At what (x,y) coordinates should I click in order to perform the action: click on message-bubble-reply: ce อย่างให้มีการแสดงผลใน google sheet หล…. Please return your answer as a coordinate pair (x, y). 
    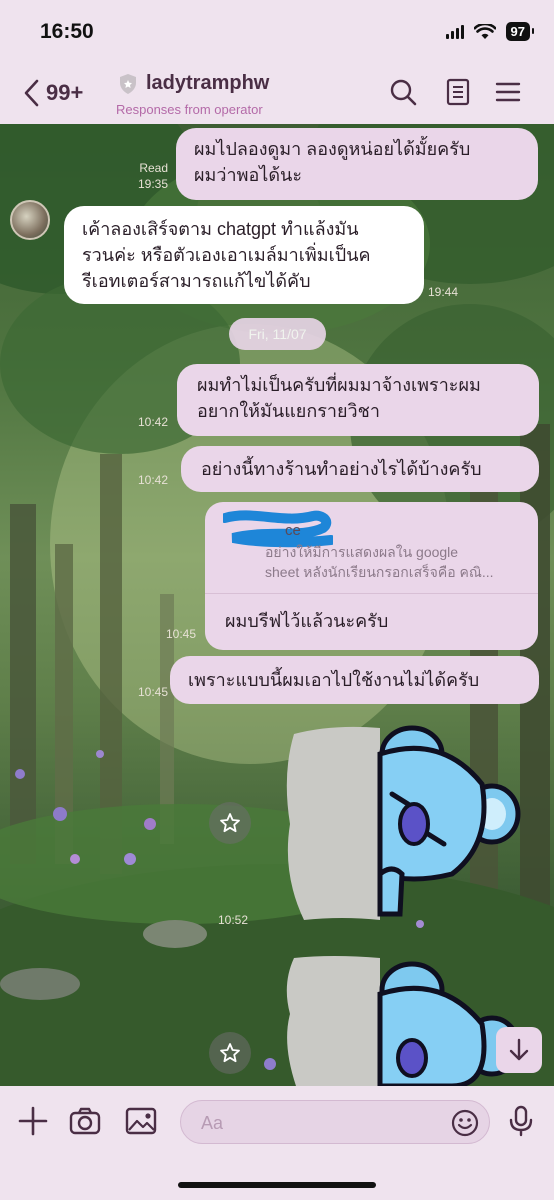
    Looking at the image, I should click on (371, 576).